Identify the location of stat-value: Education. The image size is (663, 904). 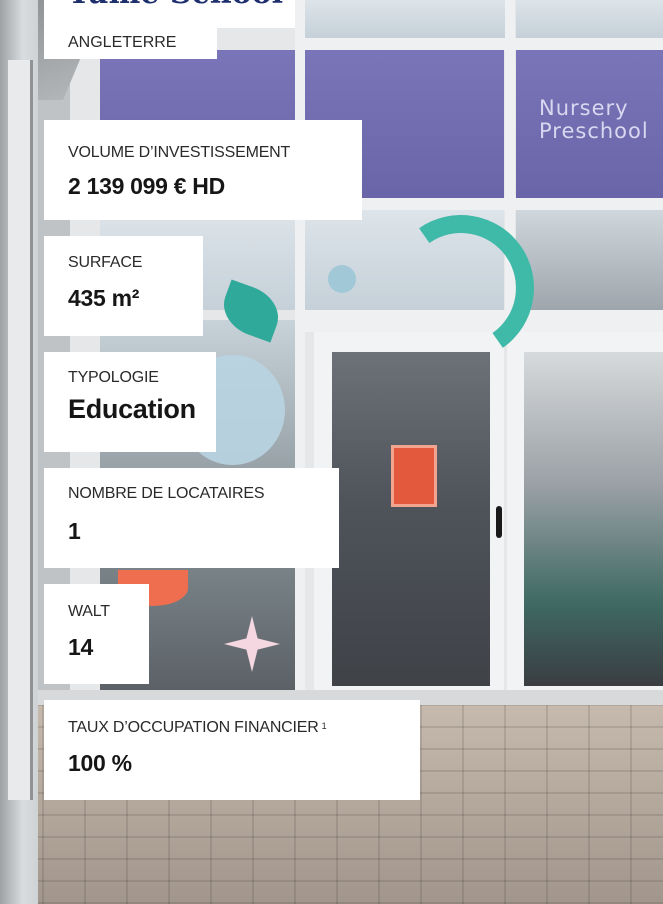
(132, 409).